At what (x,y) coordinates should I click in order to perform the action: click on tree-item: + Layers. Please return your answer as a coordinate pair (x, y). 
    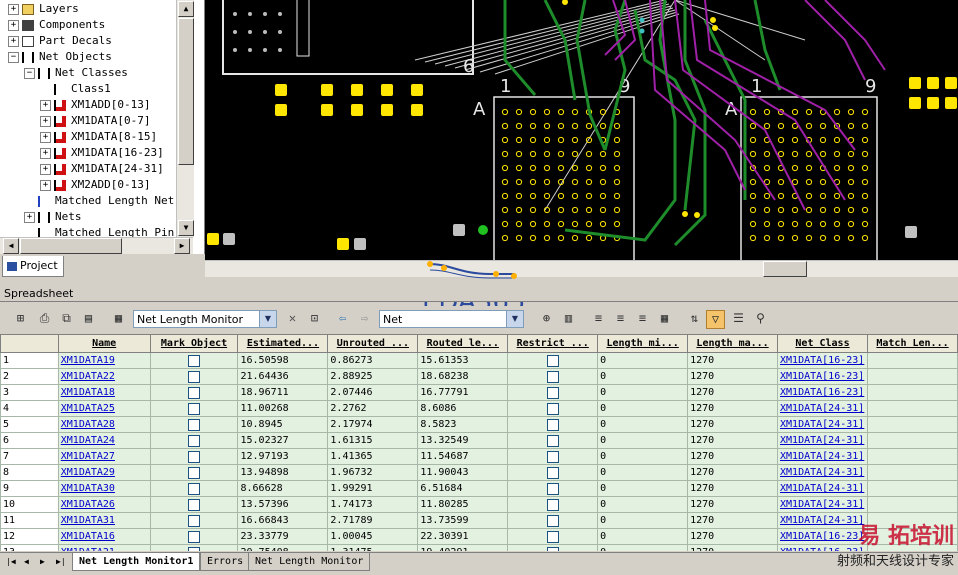
    Looking at the image, I should click on (43, 9).